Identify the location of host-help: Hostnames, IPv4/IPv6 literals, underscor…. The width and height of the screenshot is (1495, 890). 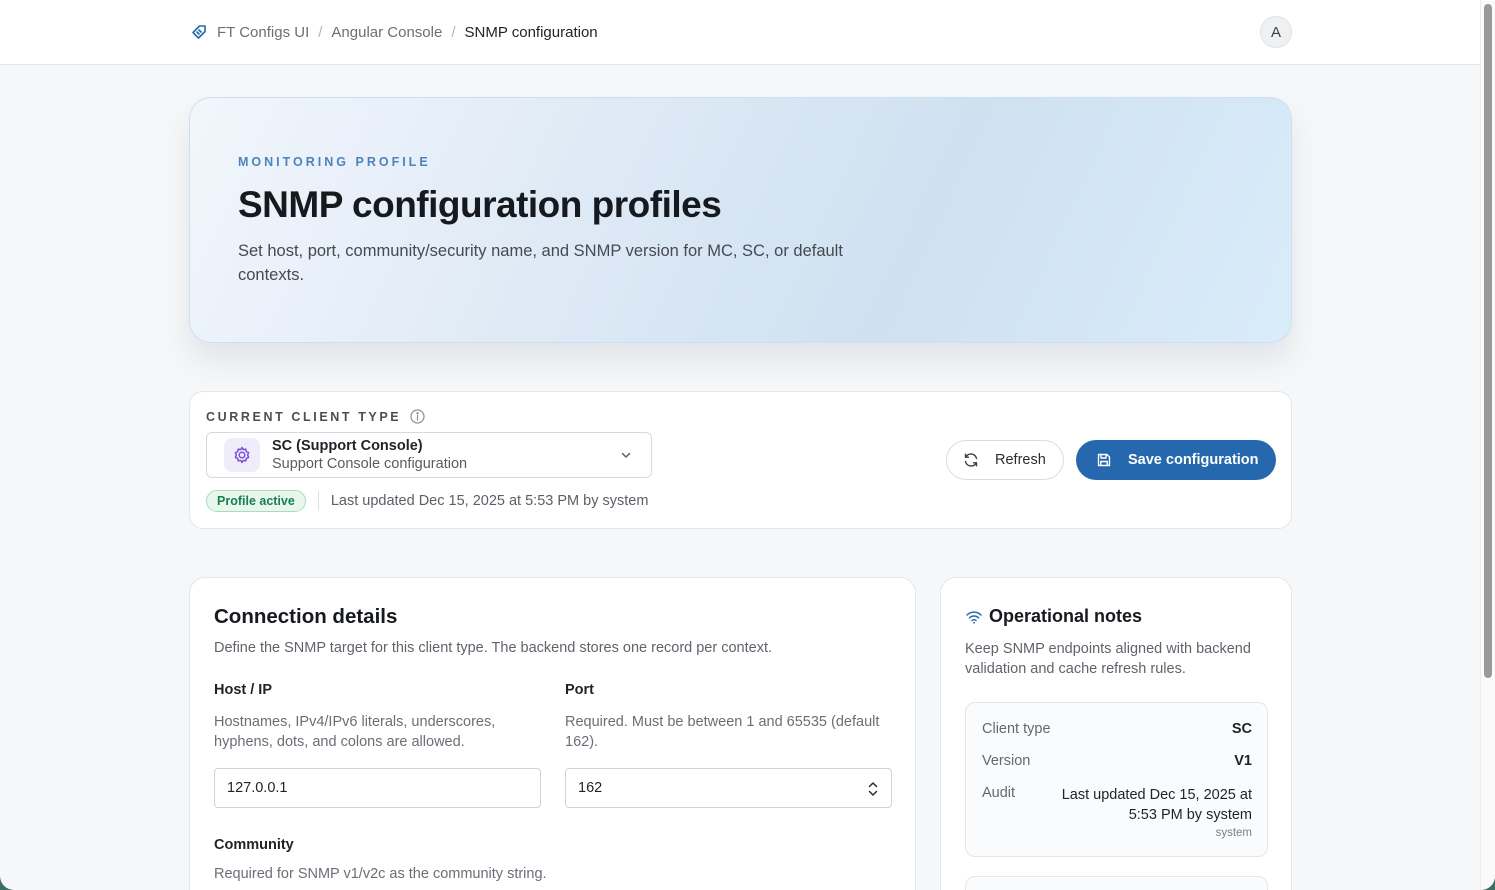
(355, 732).